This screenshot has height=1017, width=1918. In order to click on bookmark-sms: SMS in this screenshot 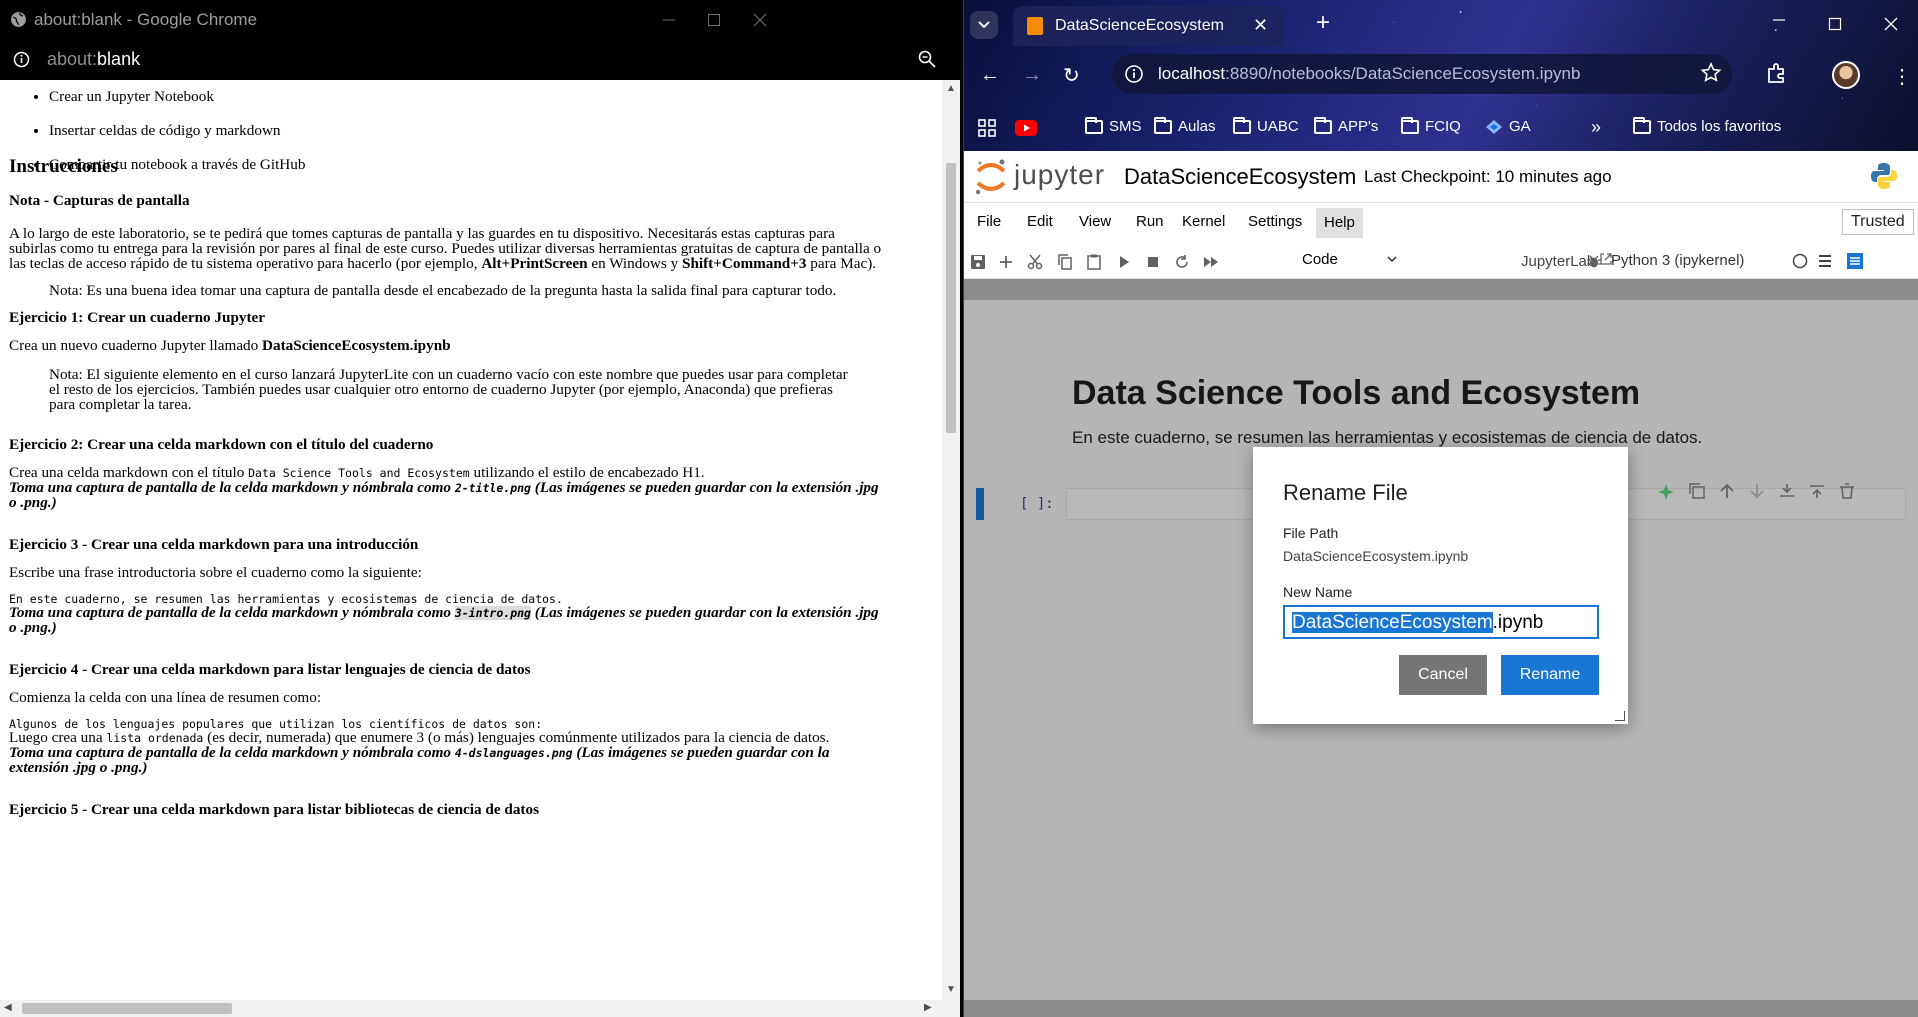, I will do `click(1113, 125)`.